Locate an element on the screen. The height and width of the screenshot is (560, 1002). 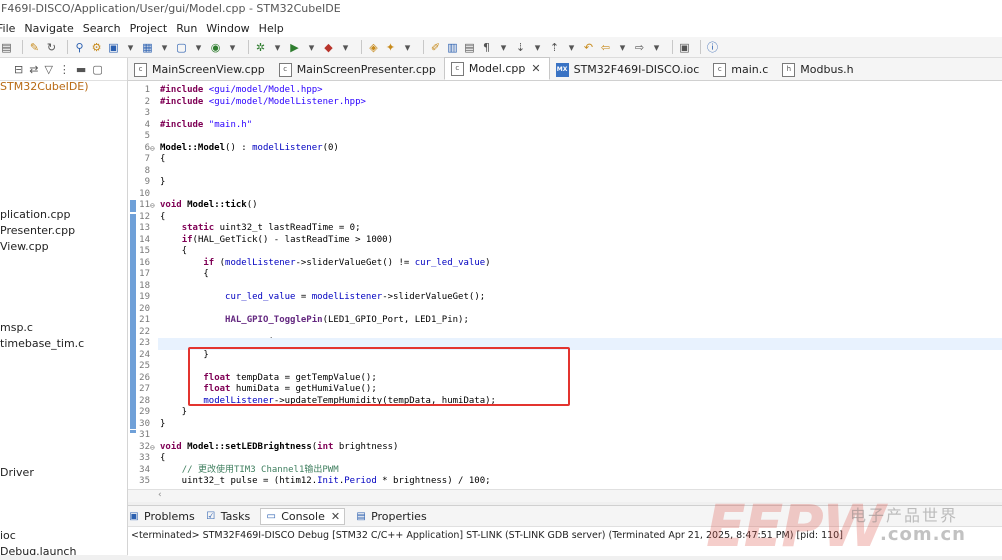
code-line: 15 { is located at coordinates (565, 252).